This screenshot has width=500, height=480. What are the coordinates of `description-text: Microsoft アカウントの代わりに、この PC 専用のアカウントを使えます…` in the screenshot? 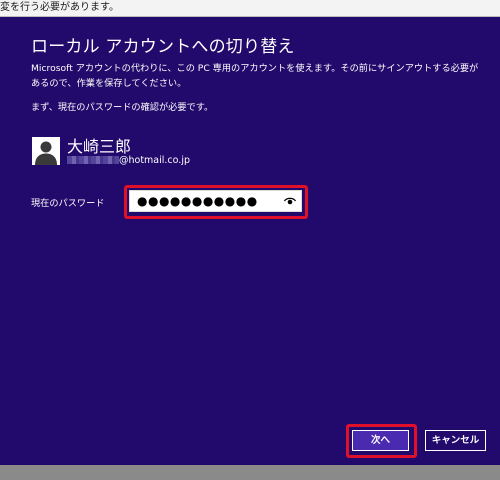 It's located at (255, 76).